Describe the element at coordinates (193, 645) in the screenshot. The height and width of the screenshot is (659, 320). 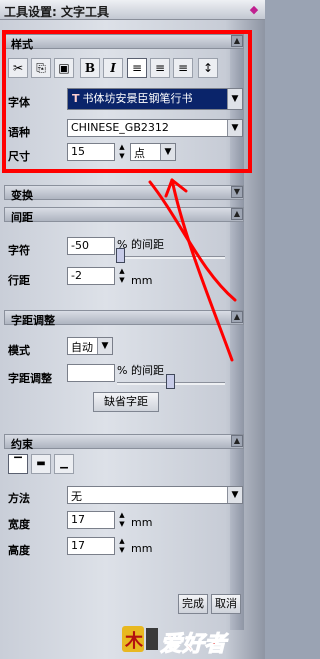
I see `logo-text: 爱好者` at that location.